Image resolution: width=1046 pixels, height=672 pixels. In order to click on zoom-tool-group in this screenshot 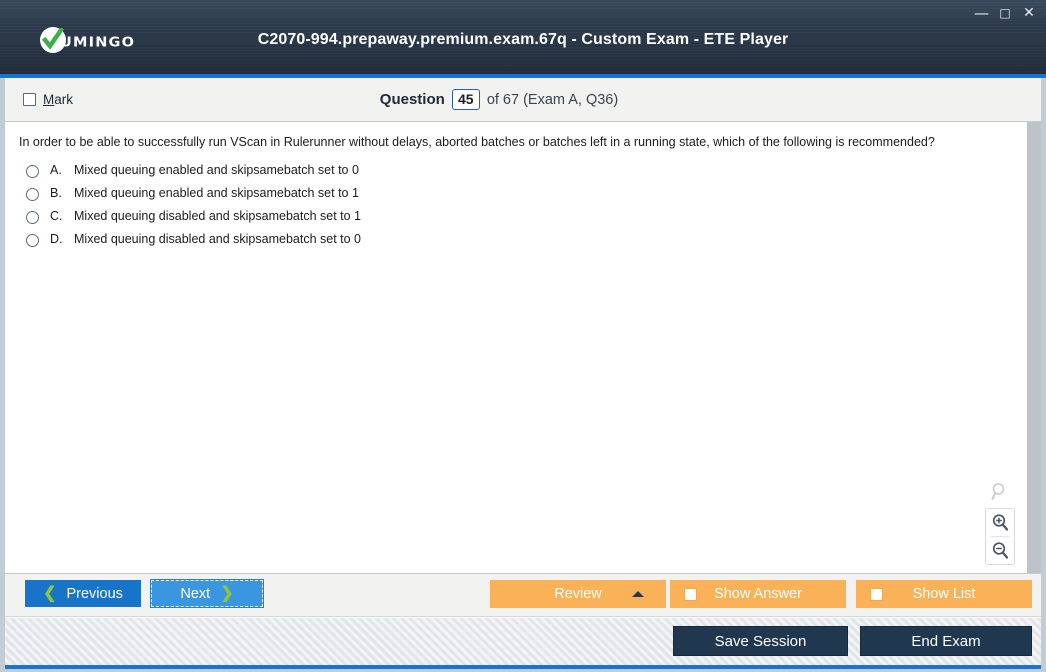, I will do `click(1000, 522)`.